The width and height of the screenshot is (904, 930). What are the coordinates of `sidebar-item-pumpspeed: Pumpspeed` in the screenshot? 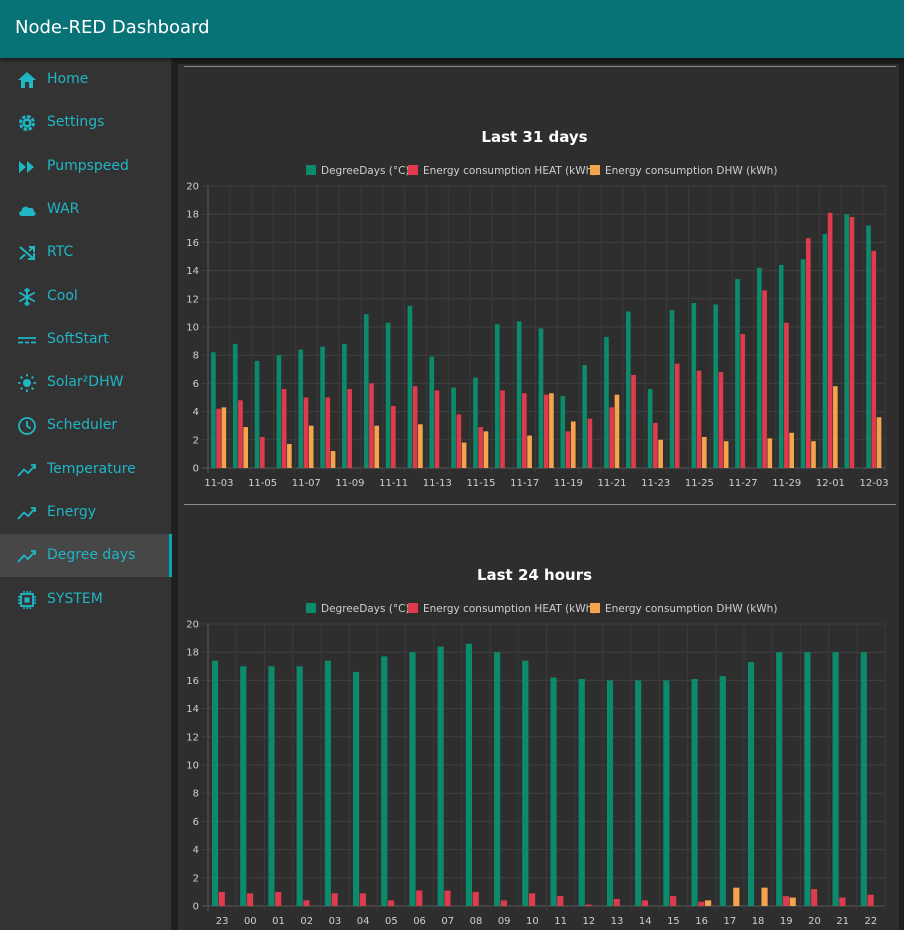 It's located at (86, 166).